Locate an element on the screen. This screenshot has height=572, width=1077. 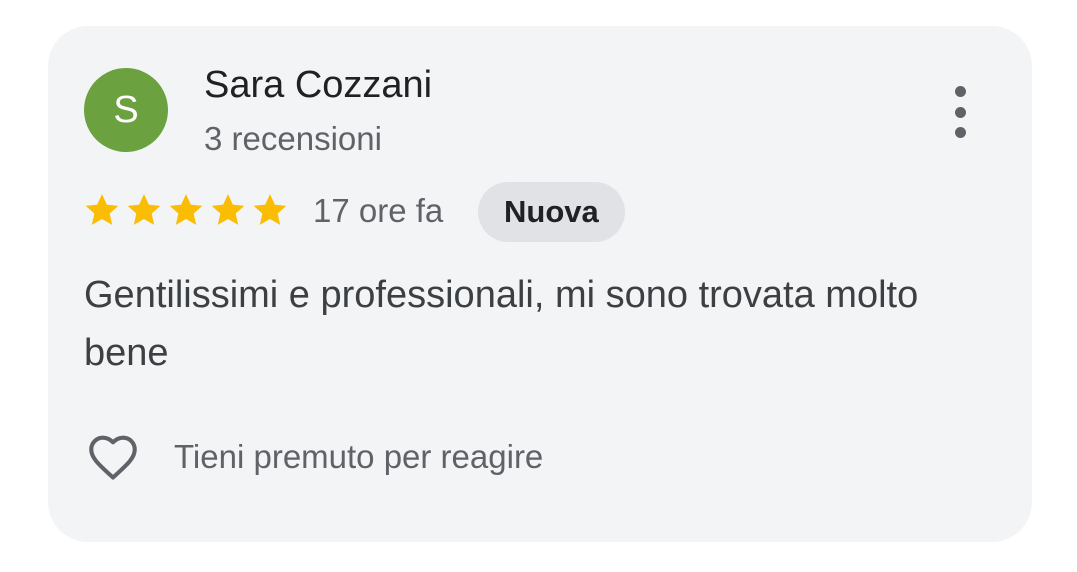
review-time: 17 ore fa is located at coordinates (378, 210).